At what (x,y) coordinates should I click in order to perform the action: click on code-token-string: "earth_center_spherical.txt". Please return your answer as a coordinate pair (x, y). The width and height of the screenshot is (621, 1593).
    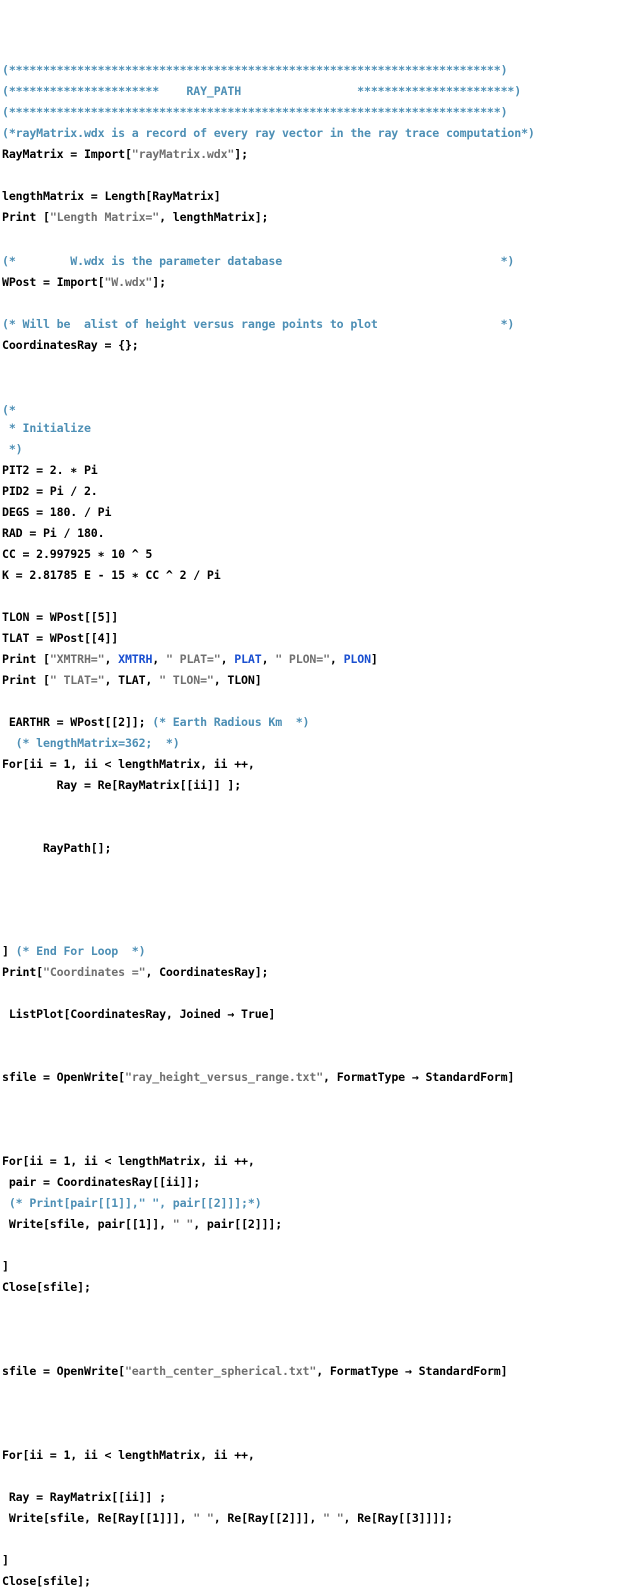
    Looking at the image, I should click on (220, 1371).